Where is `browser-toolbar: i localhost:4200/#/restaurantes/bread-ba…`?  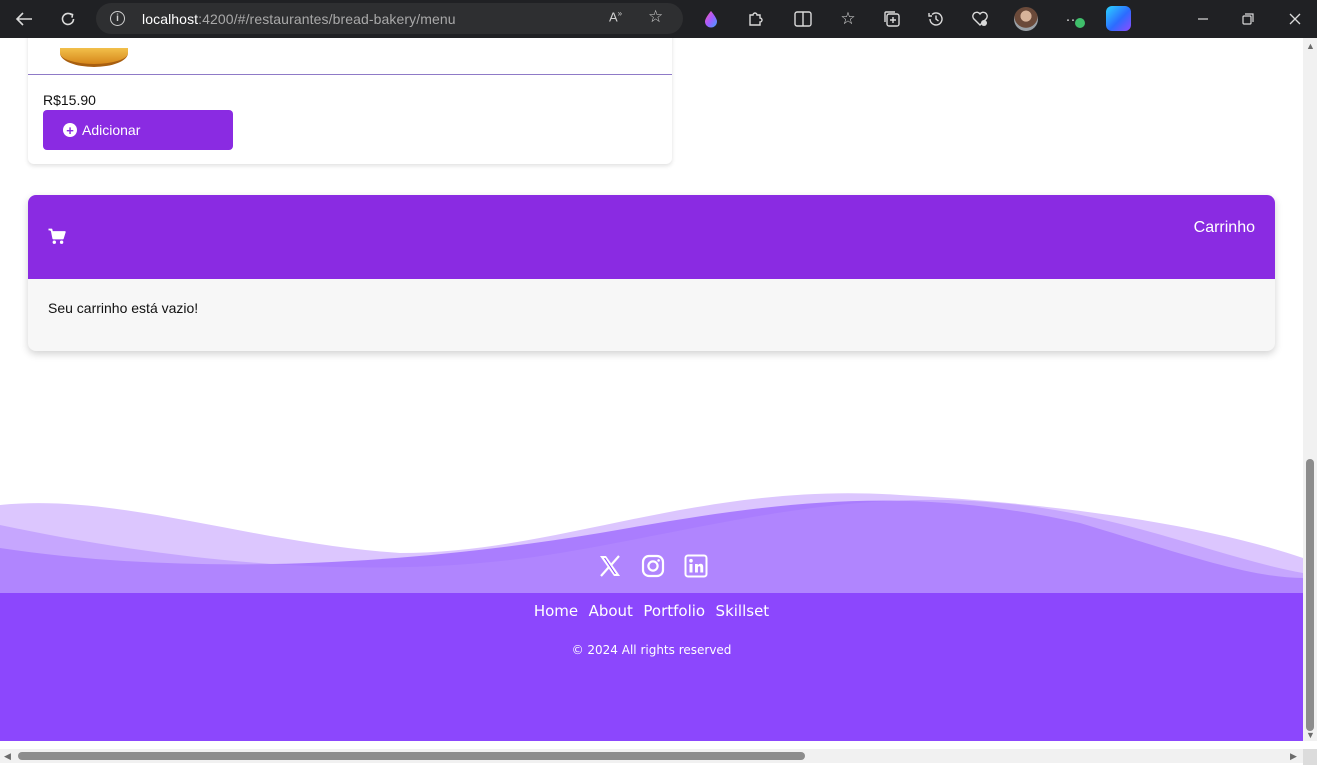 browser-toolbar: i localhost:4200/#/restaurantes/bread-ba… is located at coordinates (658, 19).